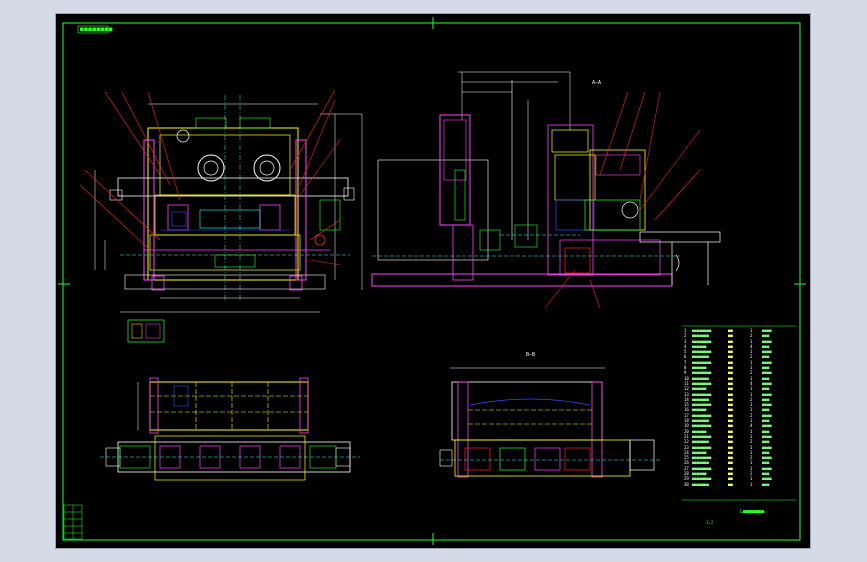 The height and width of the screenshot is (562, 867). Describe the element at coordinates (221, 201) in the screenshot. I see `front-view` at that location.